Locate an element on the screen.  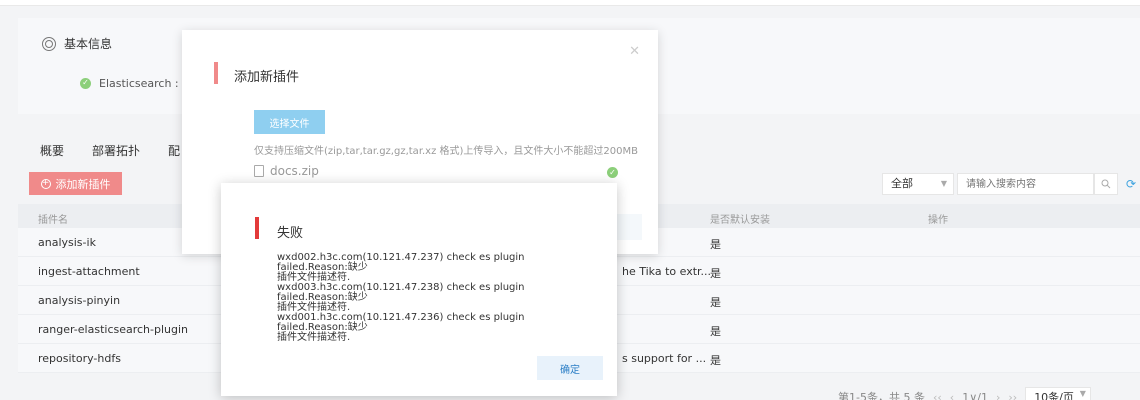
prev-page-button: ‹ is located at coordinates (952, 395).